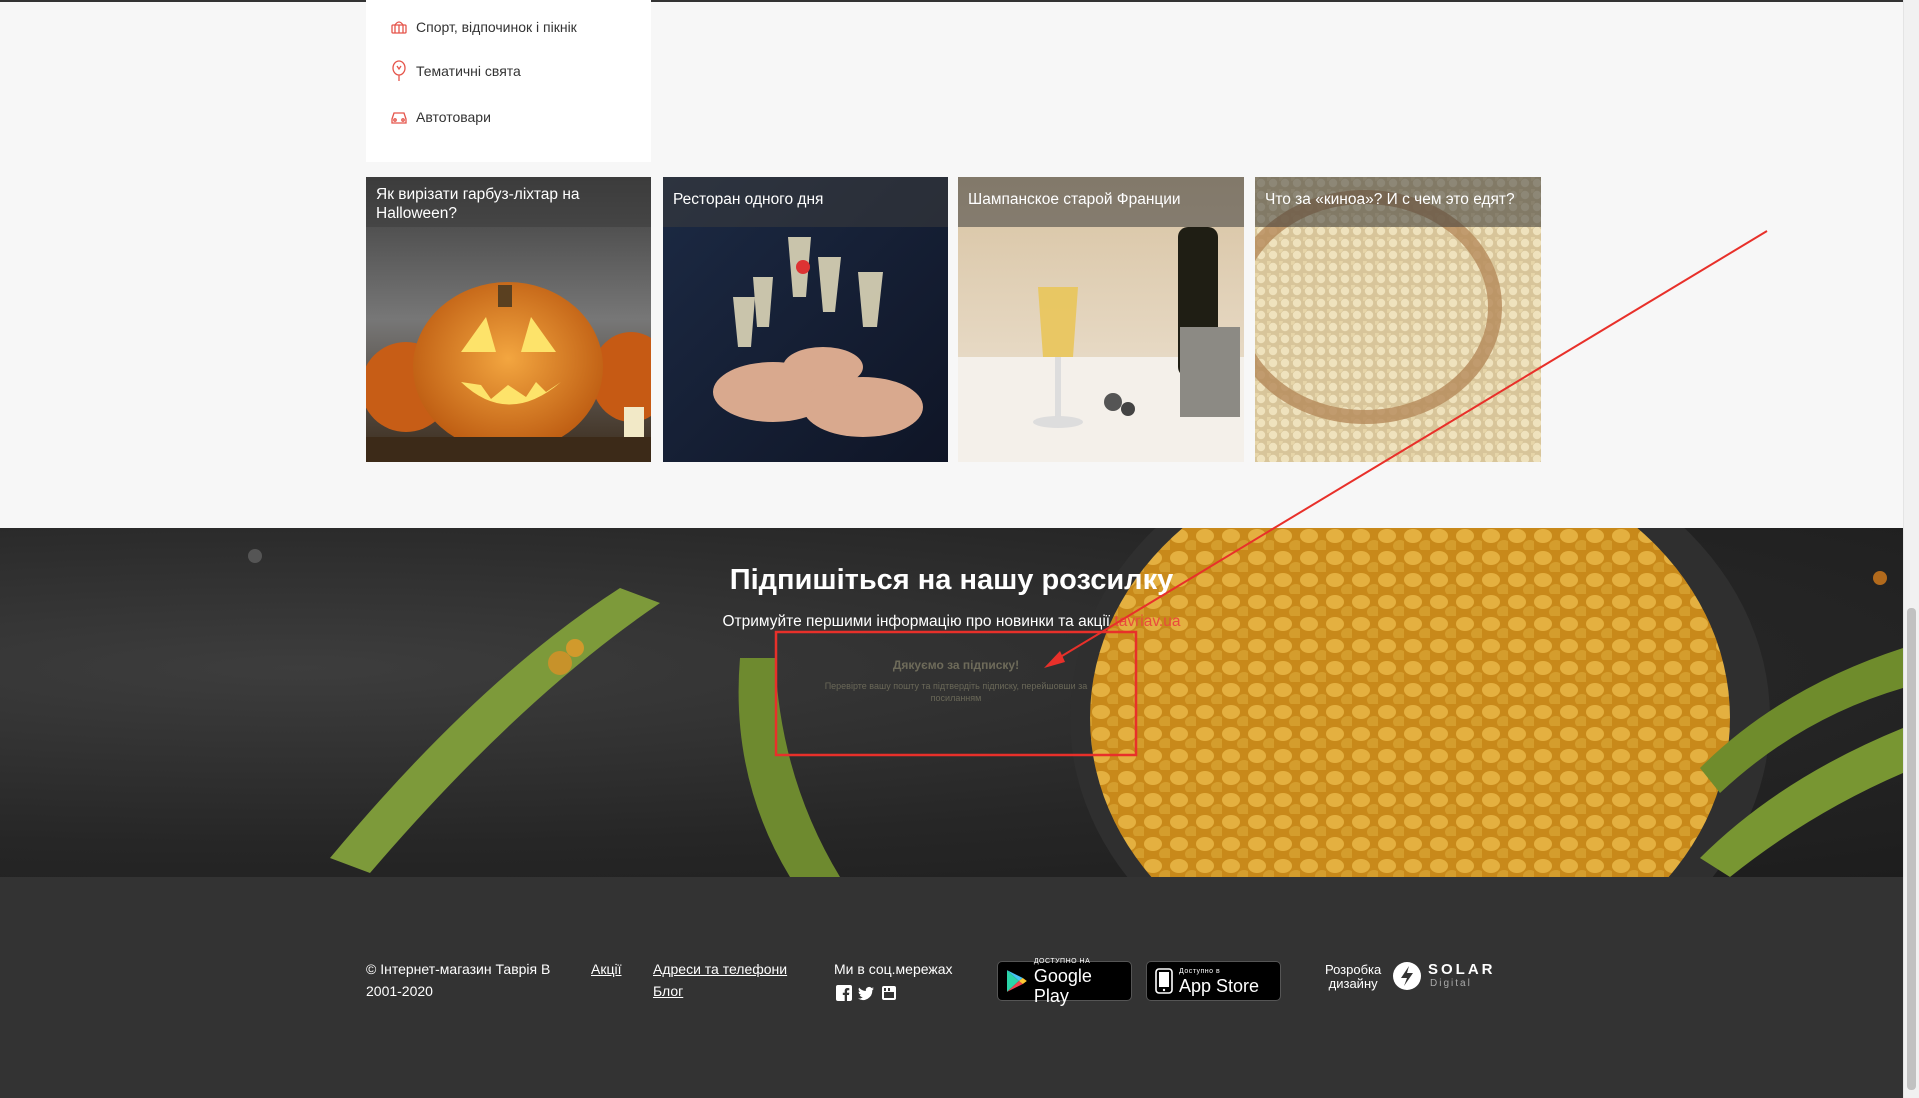 The height and width of the screenshot is (1098, 1919). I want to click on dev-credit-text: Розробка дизайну, so click(1353, 977).